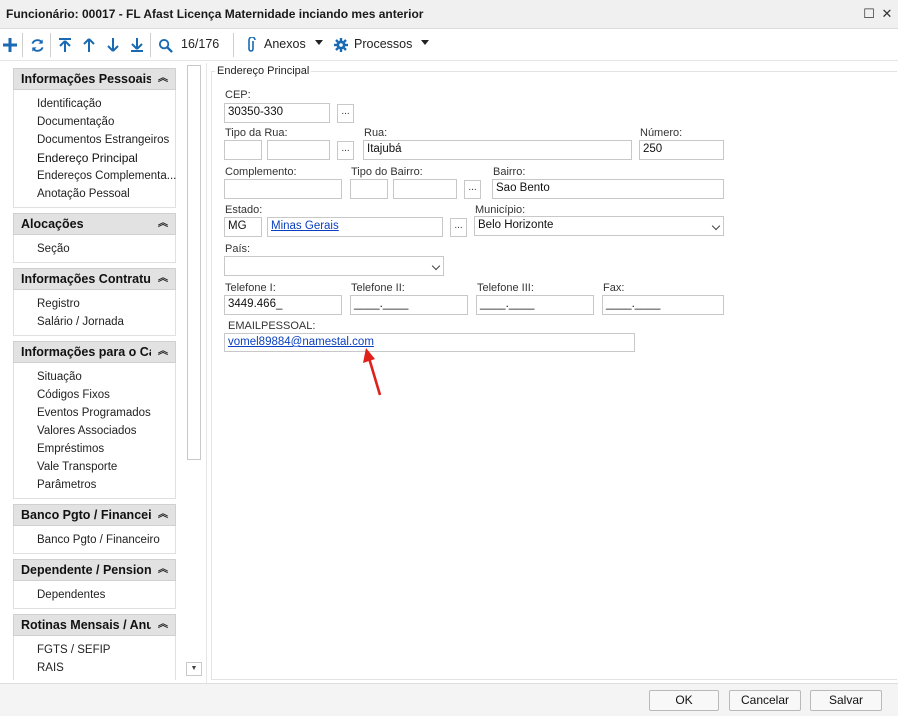  I want to click on sidebar-scrollbar: ▼, so click(194, 371).